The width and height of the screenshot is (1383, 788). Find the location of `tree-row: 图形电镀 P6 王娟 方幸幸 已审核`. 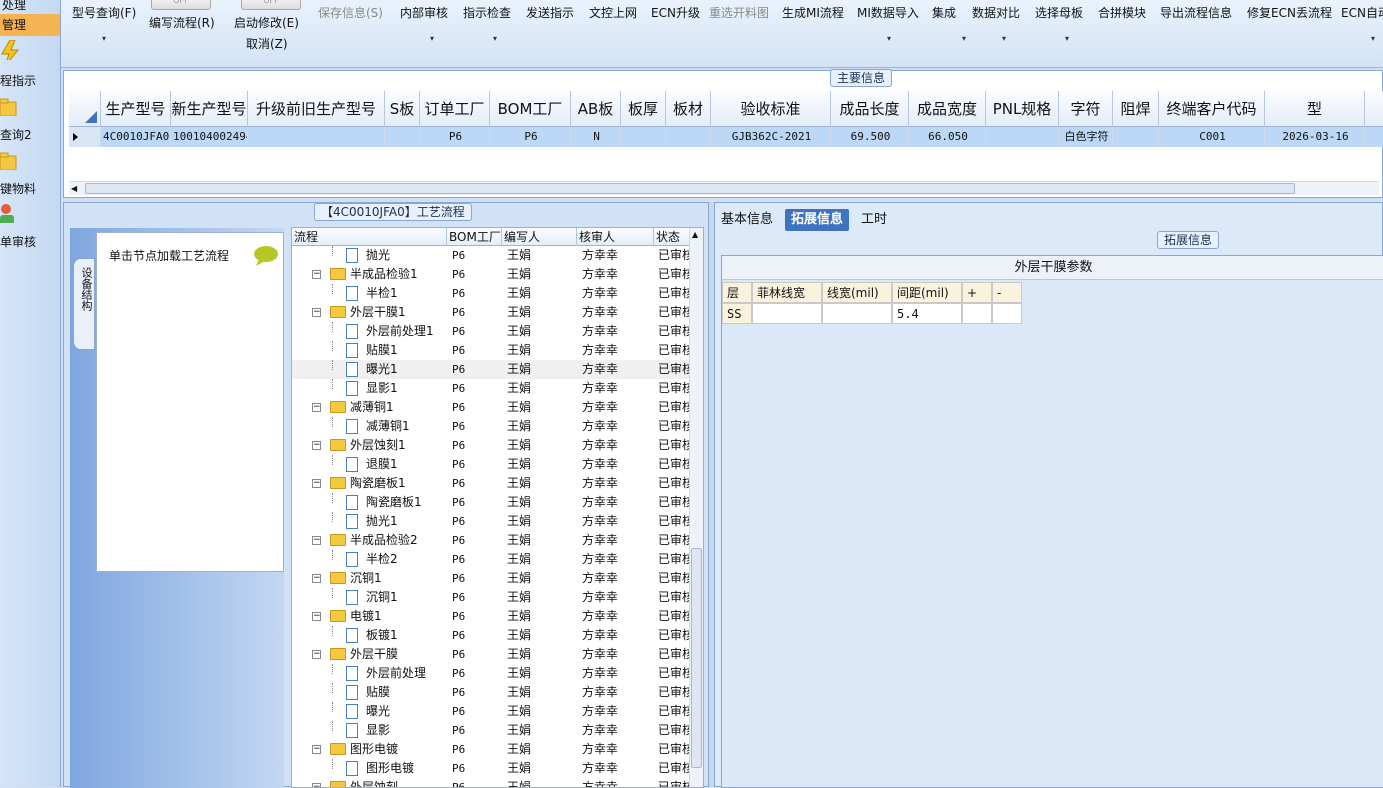

tree-row: 图形电镀 P6 王娟 方幸幸 已审核 is located at coordinates (491, 768).